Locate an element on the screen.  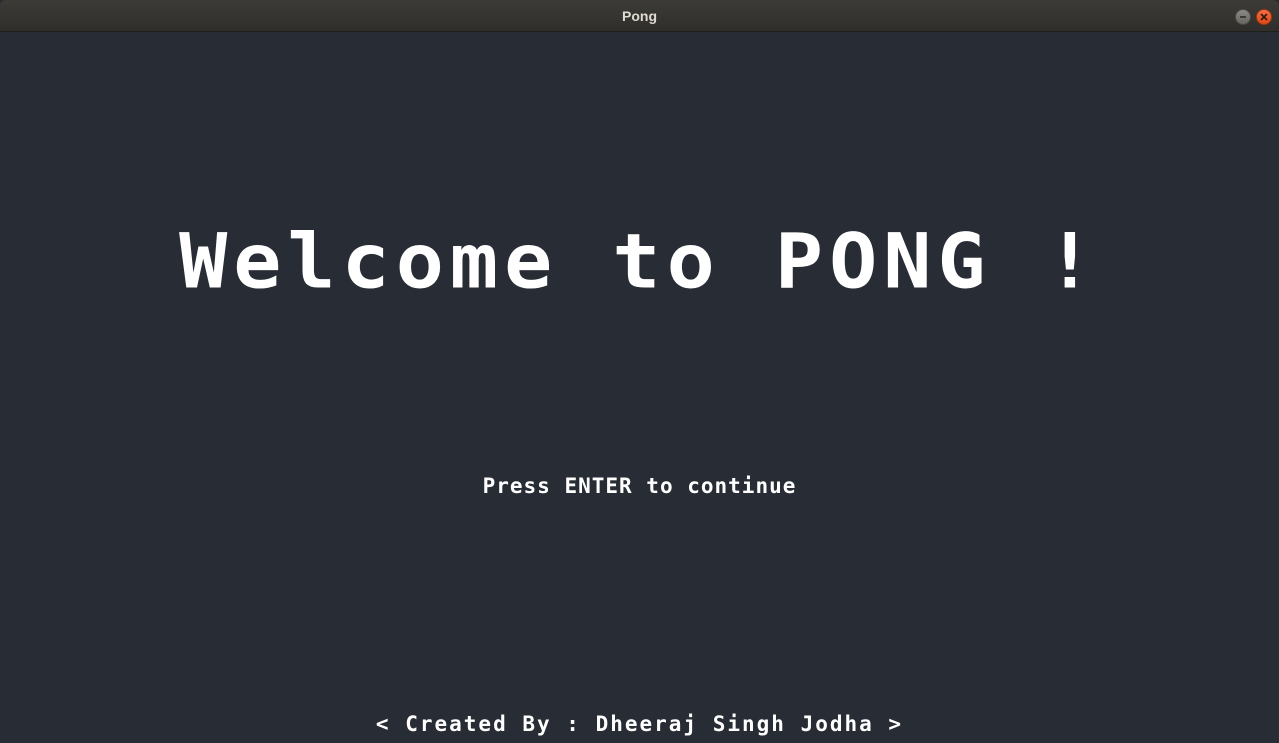
close-button is located at coordinates (1264, 17).